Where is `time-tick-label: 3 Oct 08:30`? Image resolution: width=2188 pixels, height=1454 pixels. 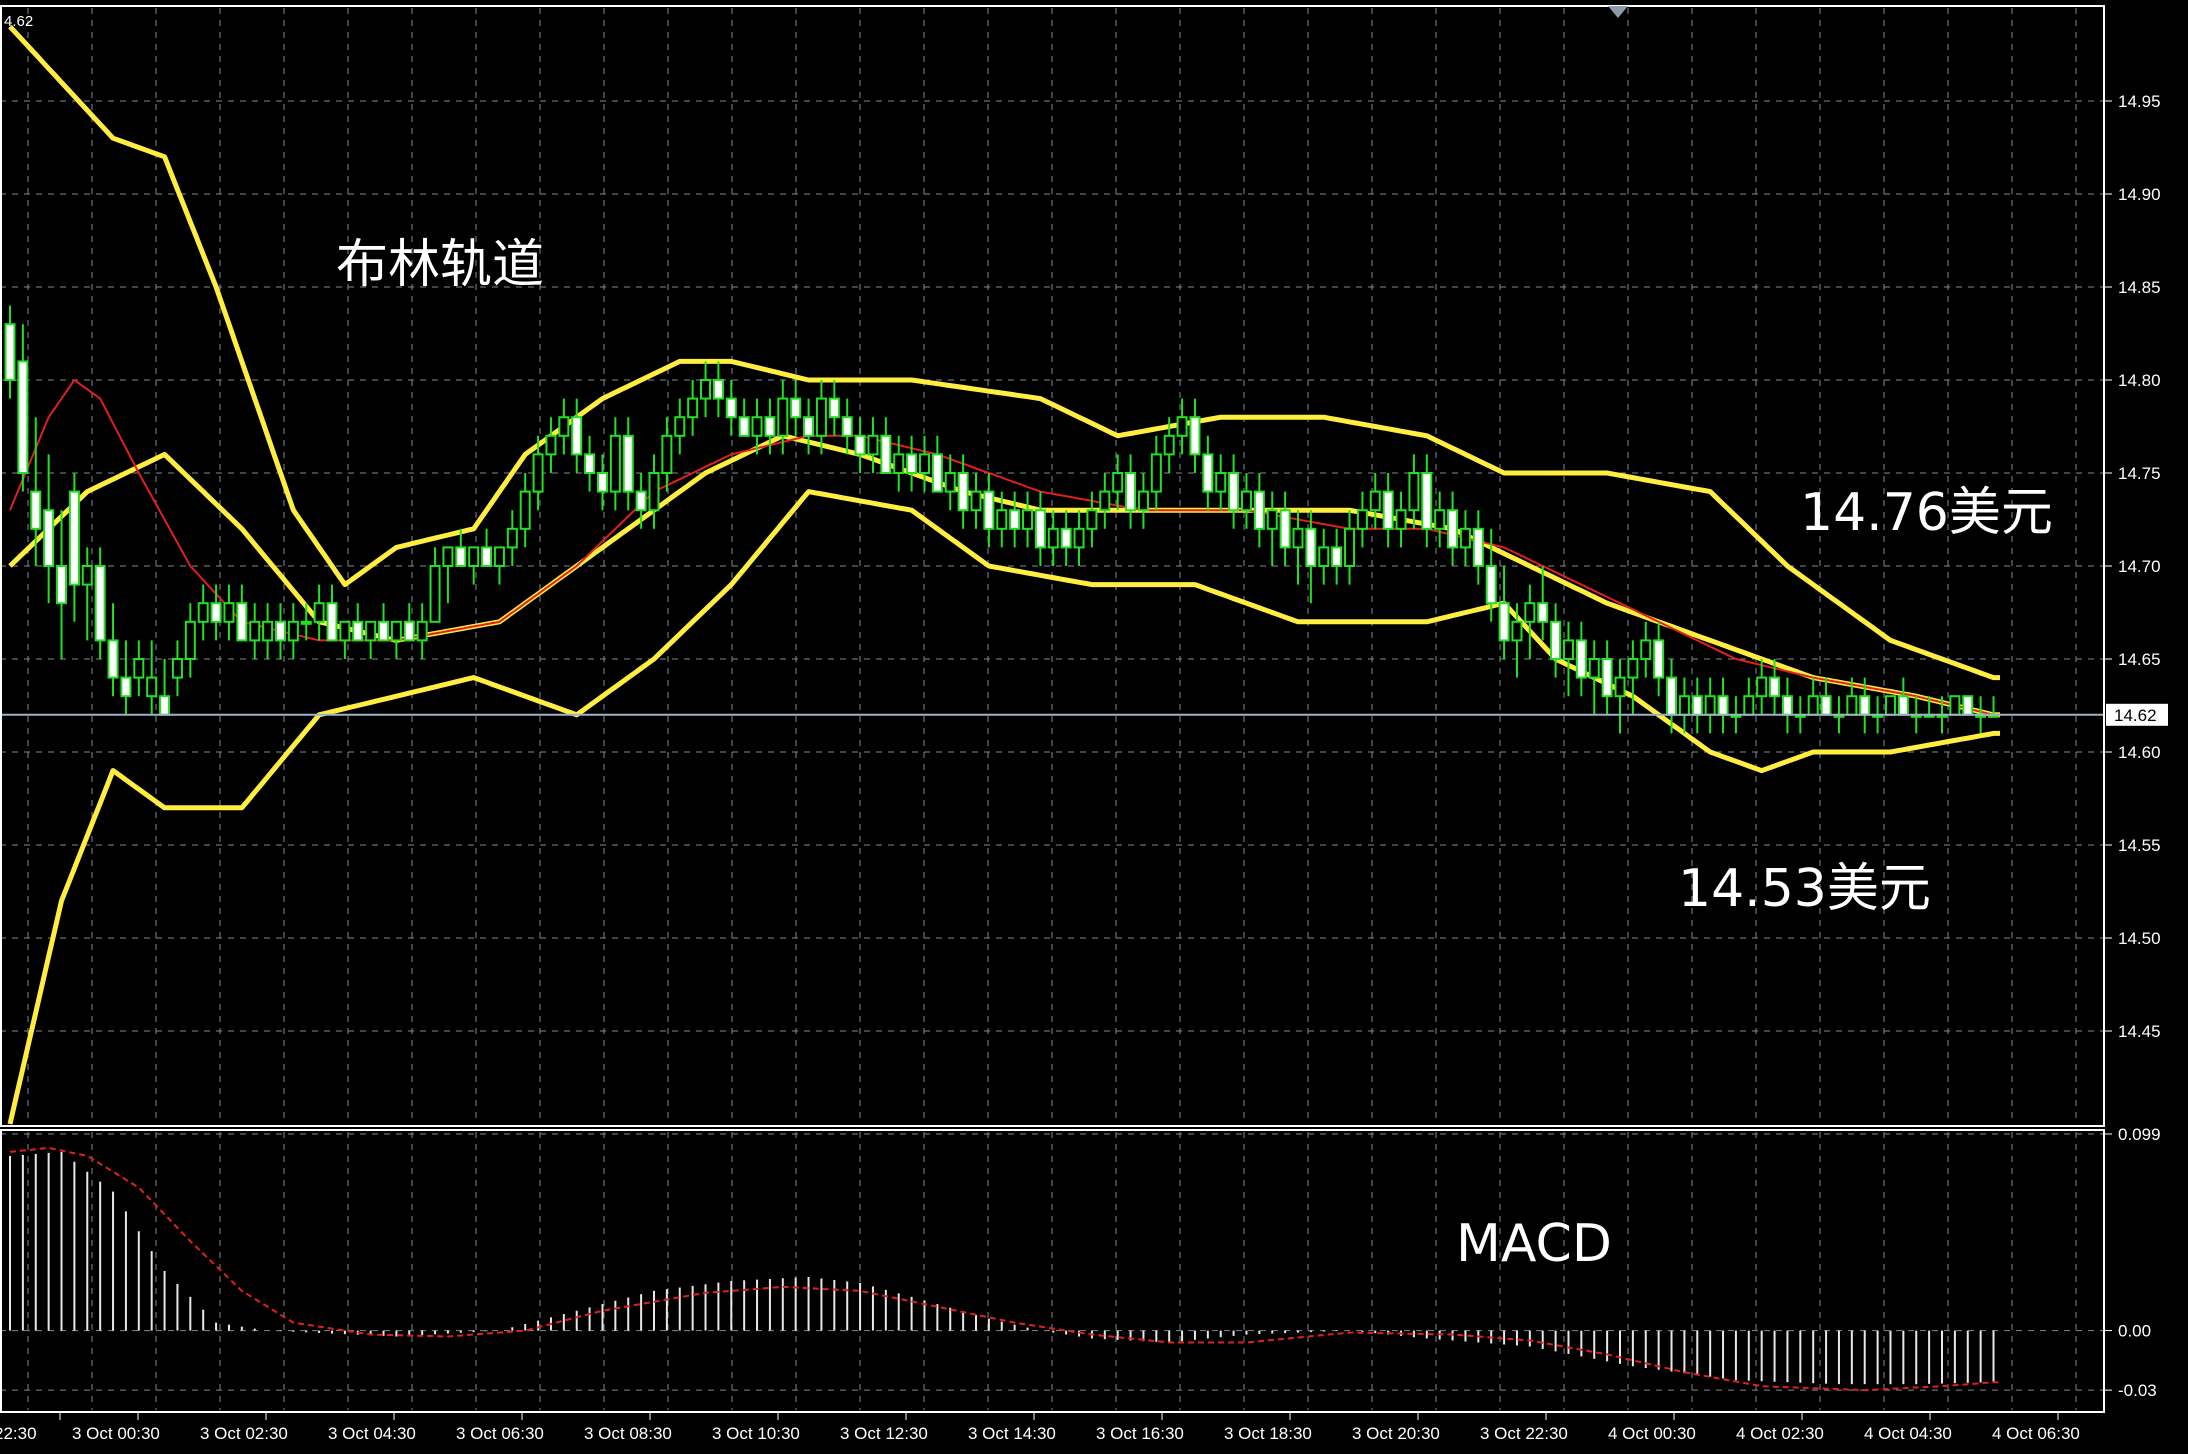 time-tick-label: 3 Oct 08:30 is located at coordinates (628, 1433).